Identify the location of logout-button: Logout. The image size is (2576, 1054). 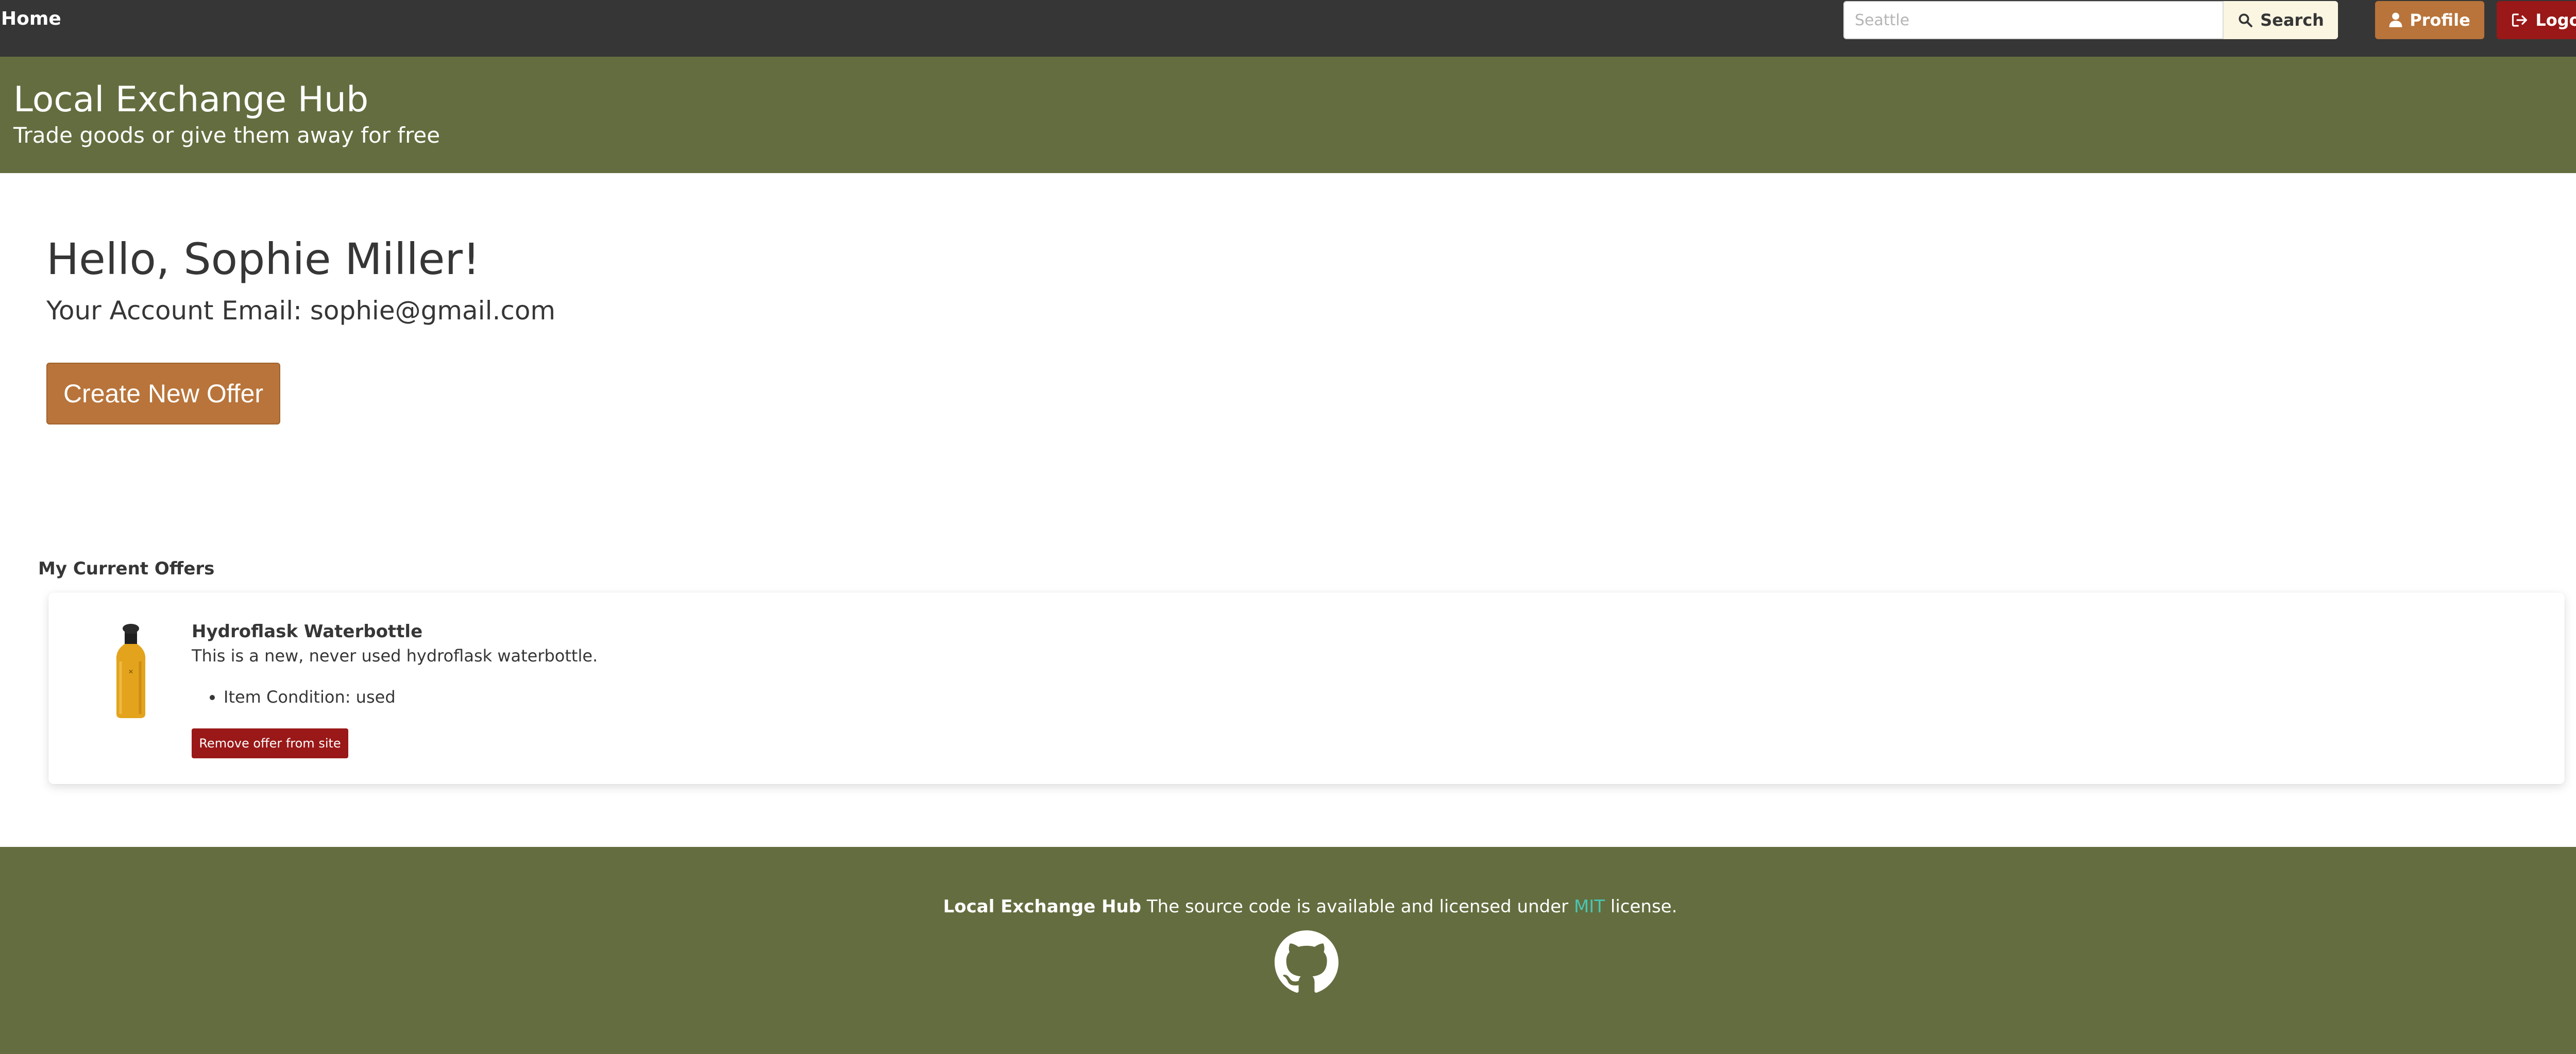
(2536, 20).